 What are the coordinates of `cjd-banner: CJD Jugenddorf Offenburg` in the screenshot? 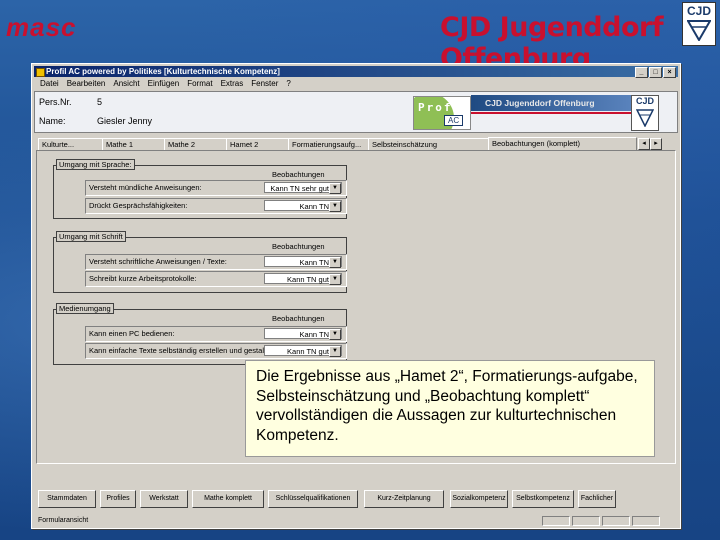 It's located at (556, 104).